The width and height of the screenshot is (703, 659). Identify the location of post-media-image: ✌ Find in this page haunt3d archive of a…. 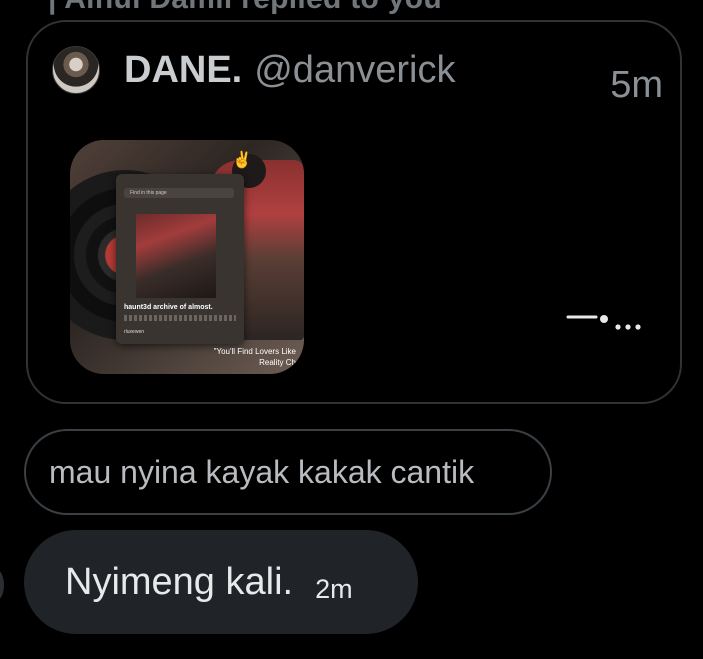
(187, 257).